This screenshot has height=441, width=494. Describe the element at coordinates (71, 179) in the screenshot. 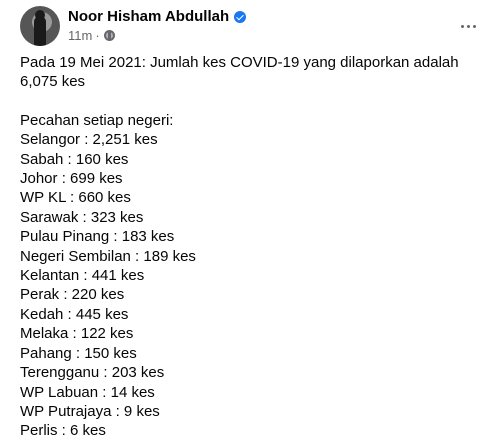

I see `state-case-item: Johor : 699 kes` at that location.